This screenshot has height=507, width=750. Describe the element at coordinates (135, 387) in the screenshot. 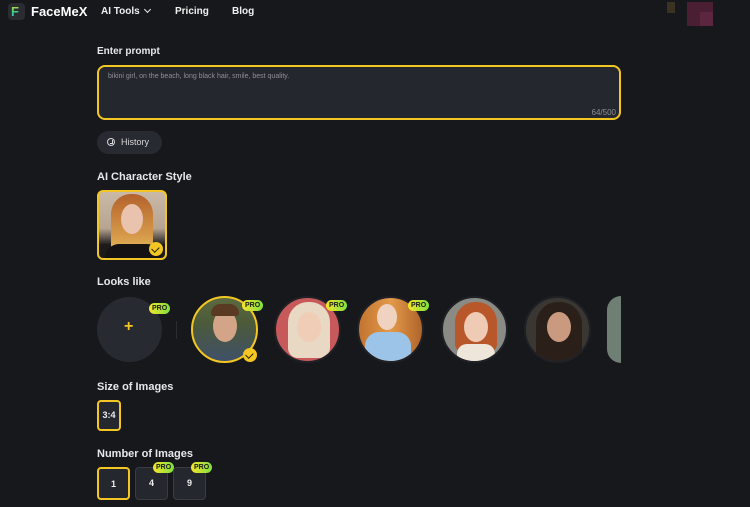

I see `size-label: Size of Images` at that location.